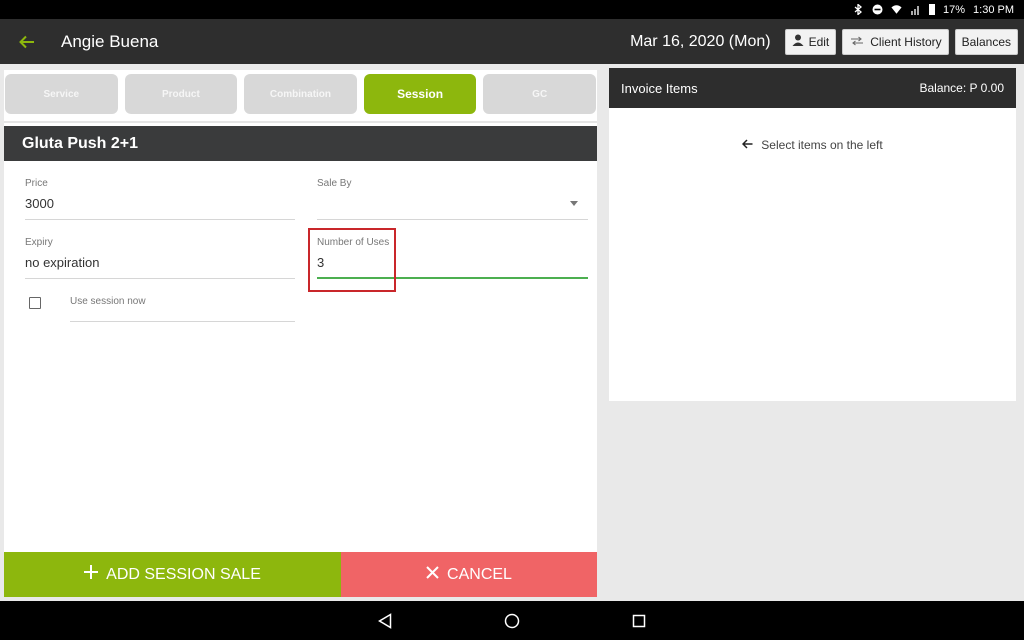 This screenshot has width=1024, height=640. I want to click on balances-label: Balances, so click(986, 41).